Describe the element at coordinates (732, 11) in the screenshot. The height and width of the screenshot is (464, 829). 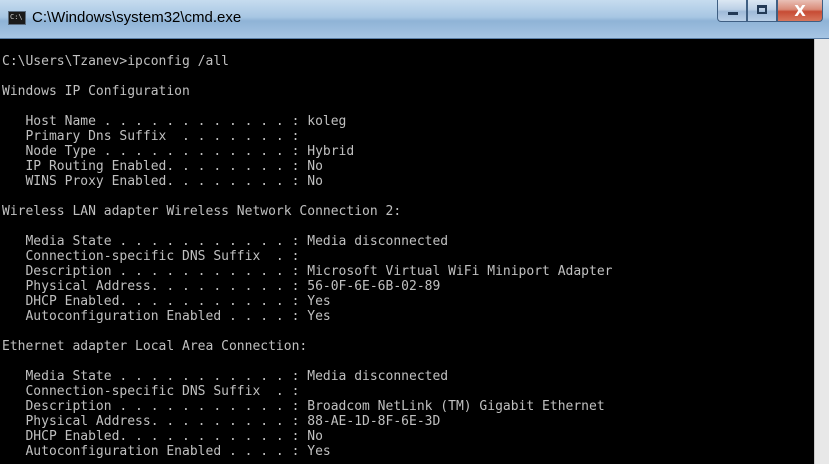
I see `minimize-button` at that location.